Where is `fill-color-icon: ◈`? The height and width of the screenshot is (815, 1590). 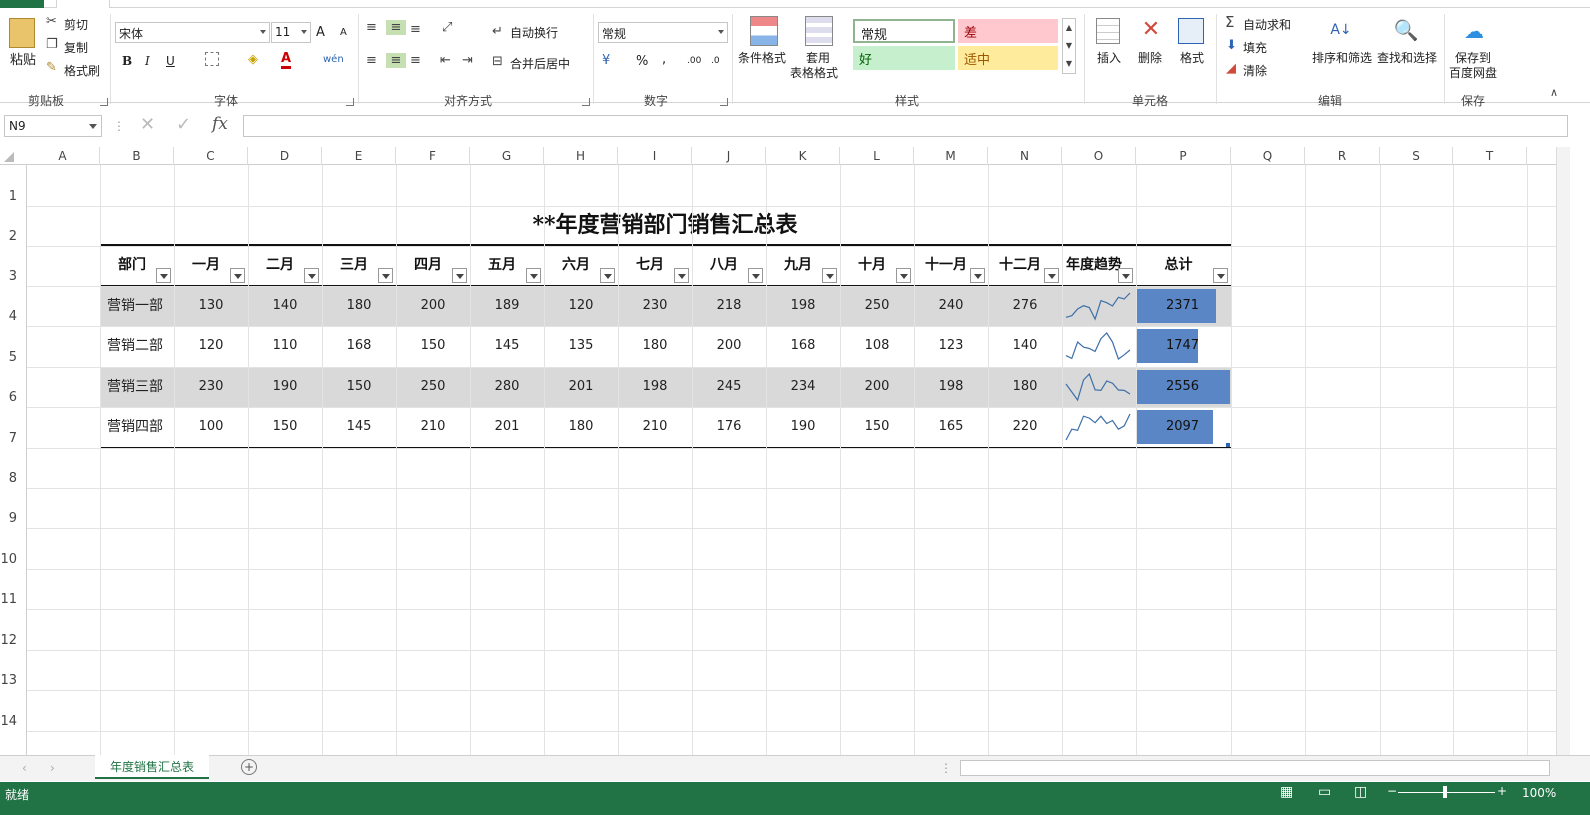 fill-color-icon: ◈ is located at coordinates (253, 59).